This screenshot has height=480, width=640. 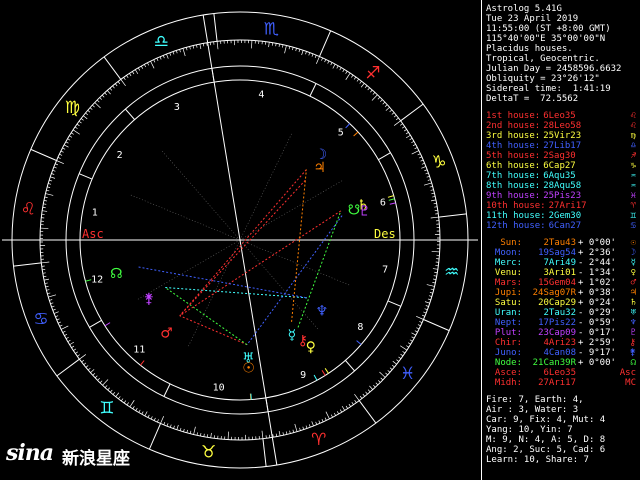 What do you see at coordinates (513, 166) in the screenshot?
I see `house-label: 6th house:` at bounding box center [513, 166].